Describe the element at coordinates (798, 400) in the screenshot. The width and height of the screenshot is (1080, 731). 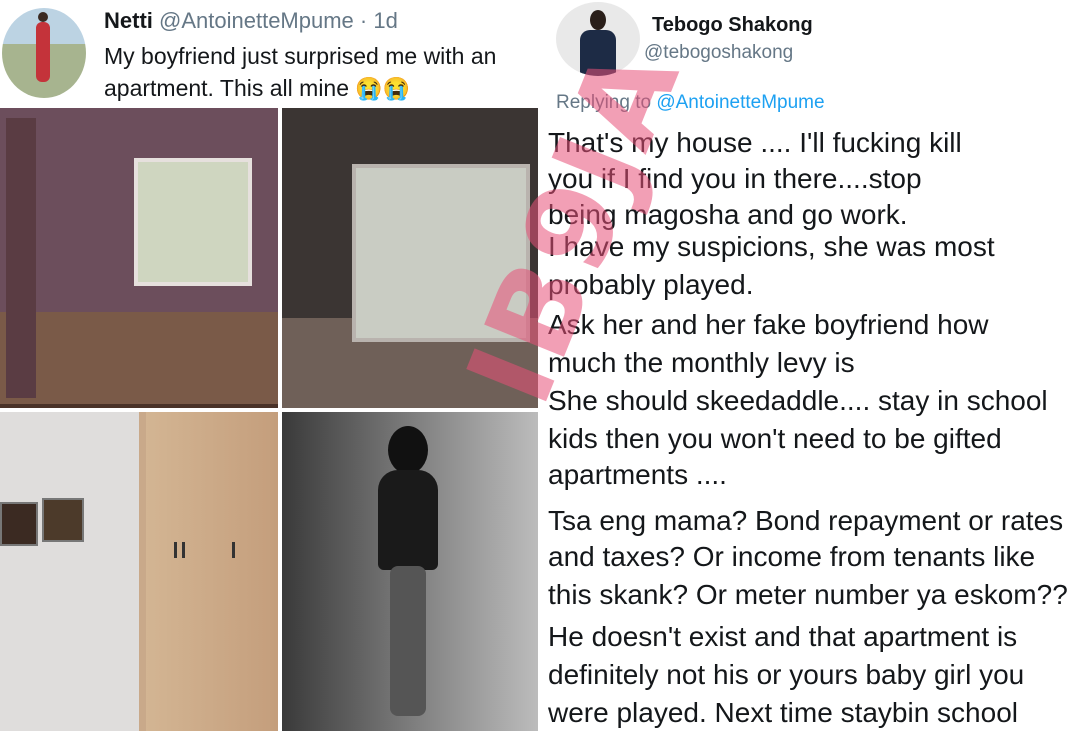
I see `reply-line: She should skeedaddle.... stay in school` at that location.